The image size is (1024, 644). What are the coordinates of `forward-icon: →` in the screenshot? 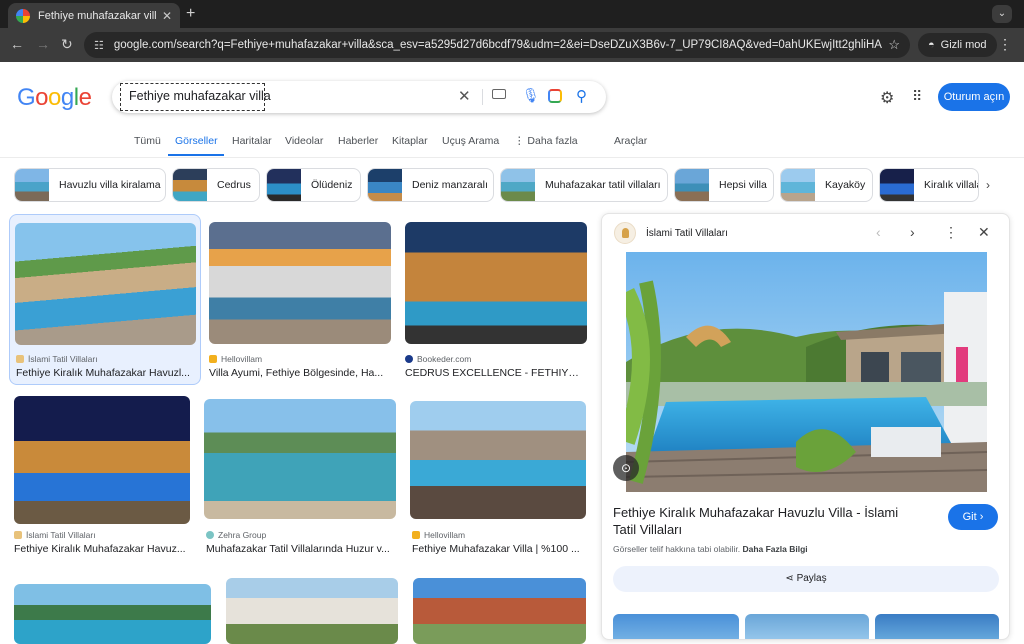 It's located at (43, 44).